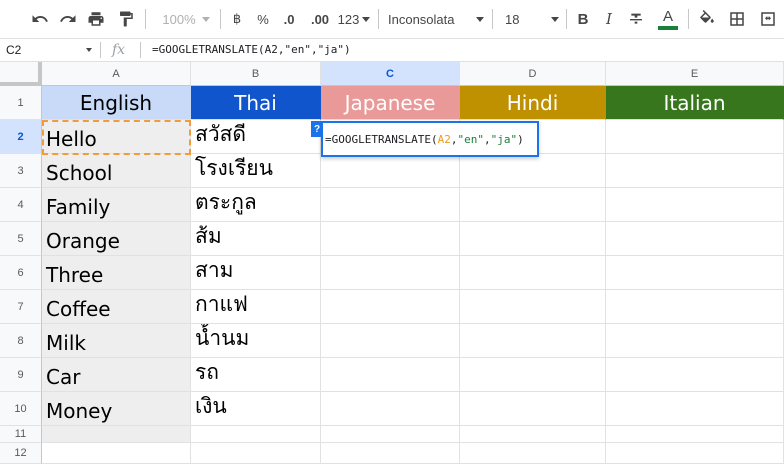 Image resolution: width=784 pixels, height=464 pixels. What do you see at coordinates (737, 19) in the screenshot?
I see `borders-icon` at bounding box center [737, 19].